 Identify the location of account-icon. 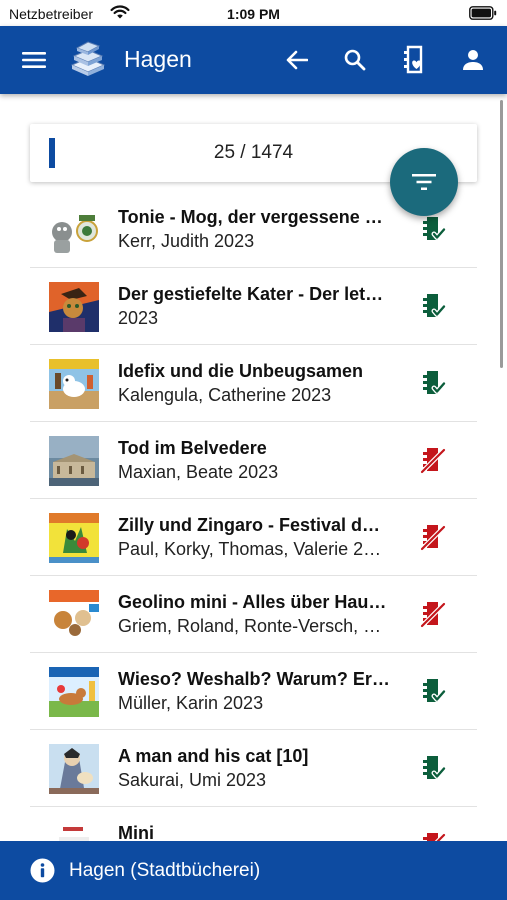
(473, 60).